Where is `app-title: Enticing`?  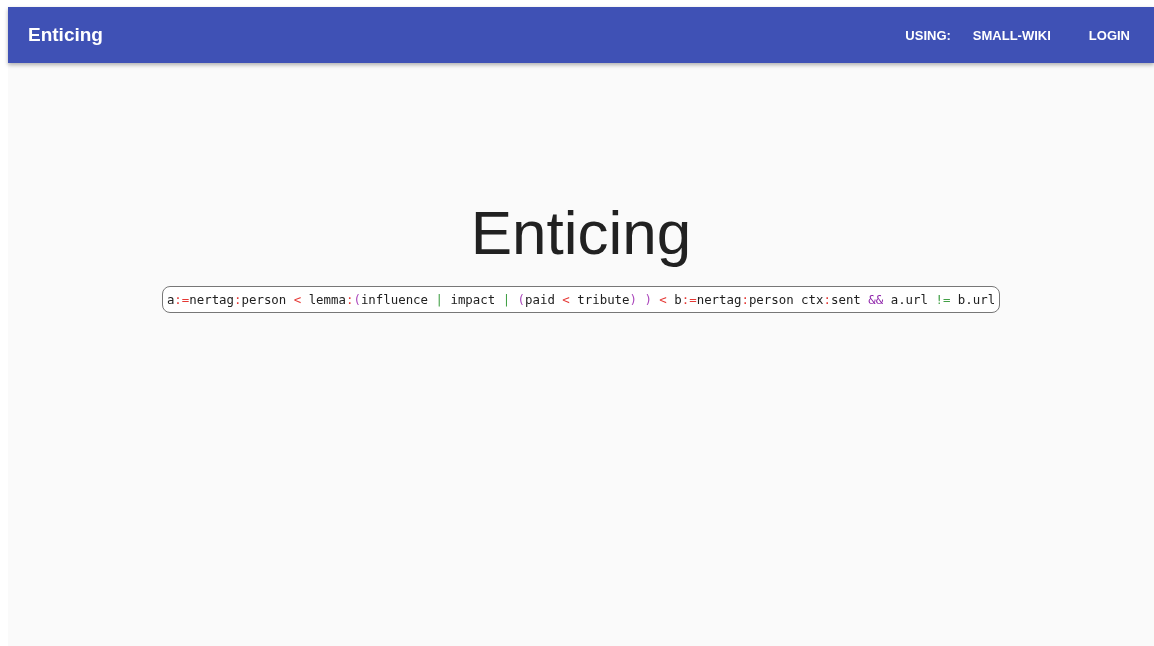
app-title: Enticing is located at coordinates (65, 35).